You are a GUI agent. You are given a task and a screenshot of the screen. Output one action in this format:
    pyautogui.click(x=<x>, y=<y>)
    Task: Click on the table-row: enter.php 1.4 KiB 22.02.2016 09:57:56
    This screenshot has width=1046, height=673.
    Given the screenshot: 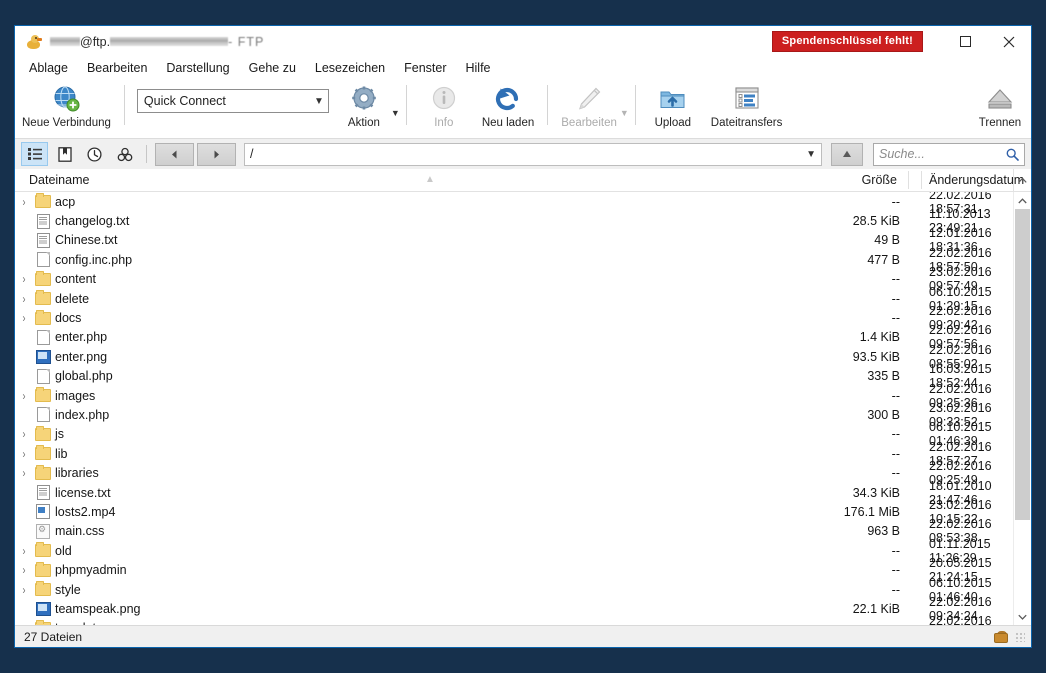 What is the action you would take?
    pyautogui.click(x=514, y=337)
    